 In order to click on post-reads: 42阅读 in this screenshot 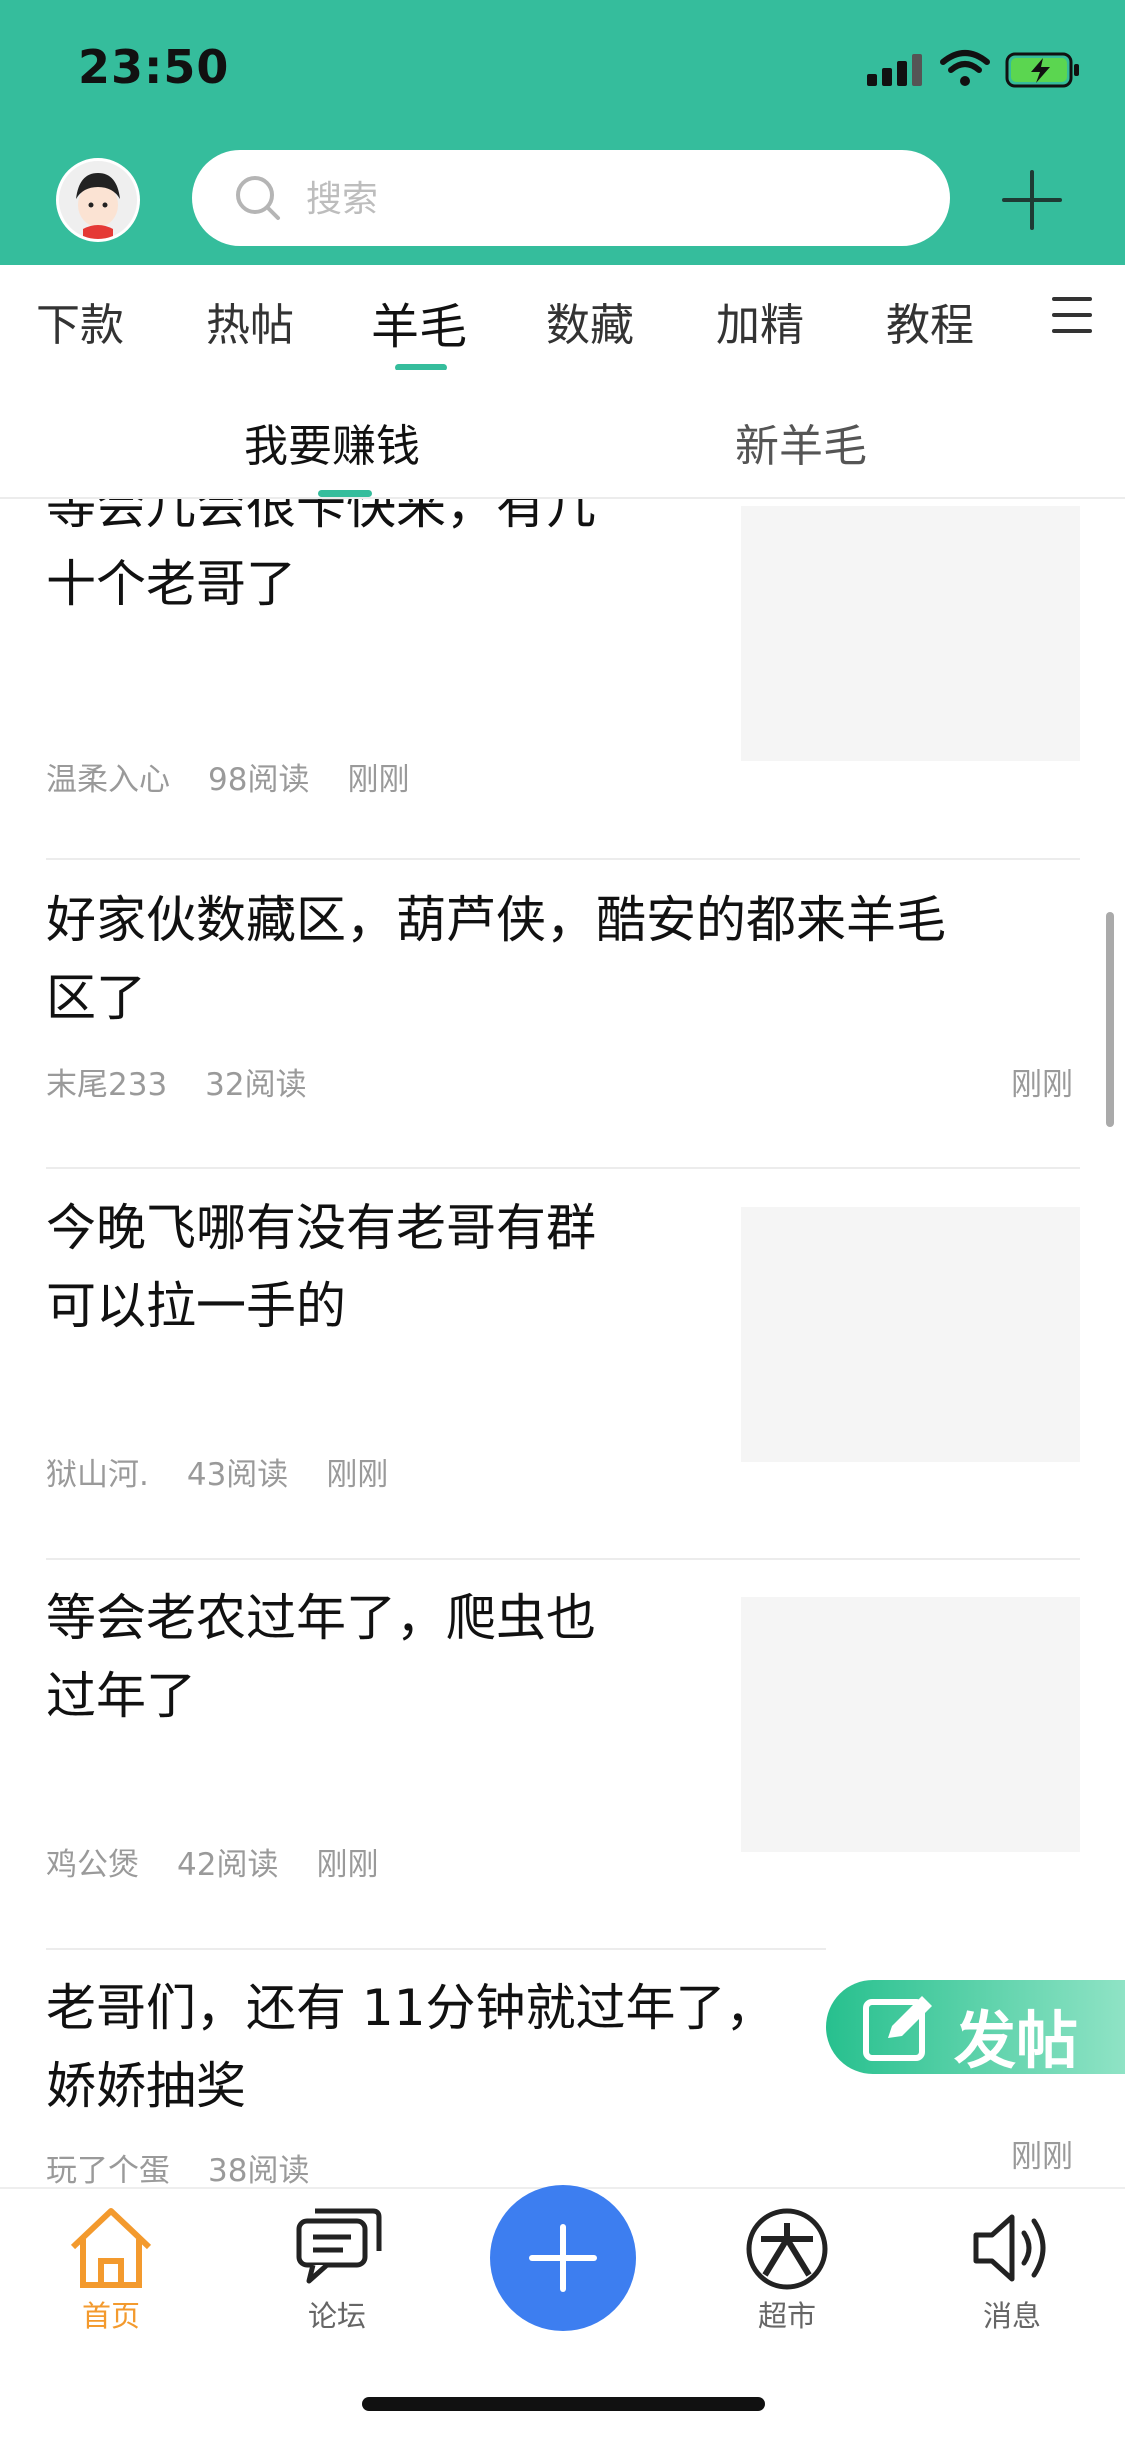, I will do `click(228, 1865)`.